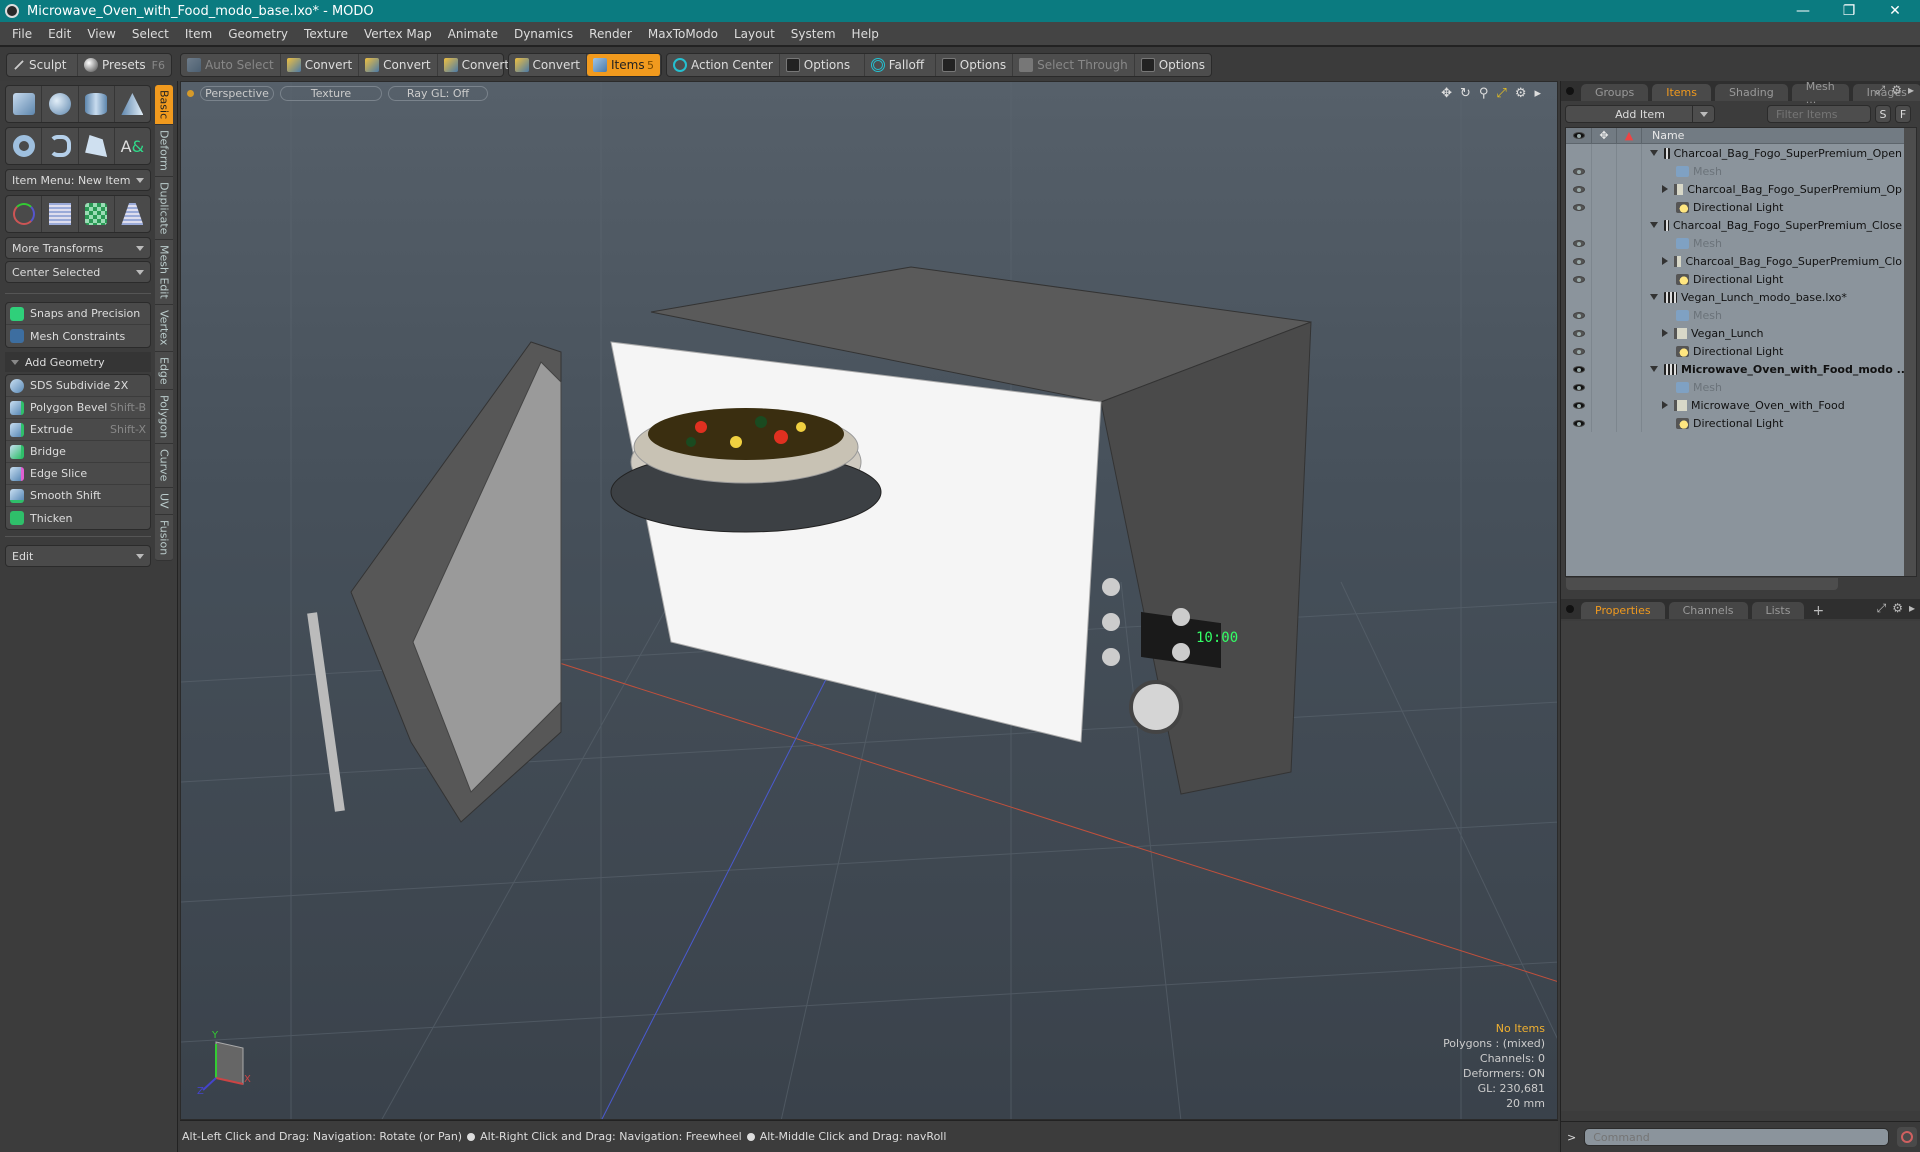  Describe the element at coordinates (78, 248) in the screenshot. I see `more-transforms-dropdown: More Transforms` at that location.